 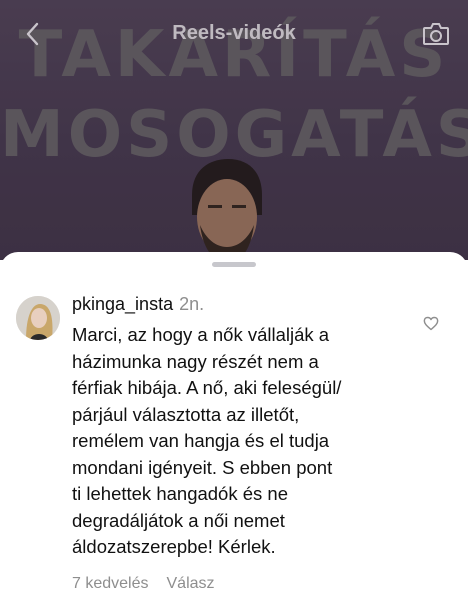 What do you see at coordinates (186, 414) in the screenshot?
I see `comment-text-line: párjául választotta az illetőt,` at bounding box center [186, 414].